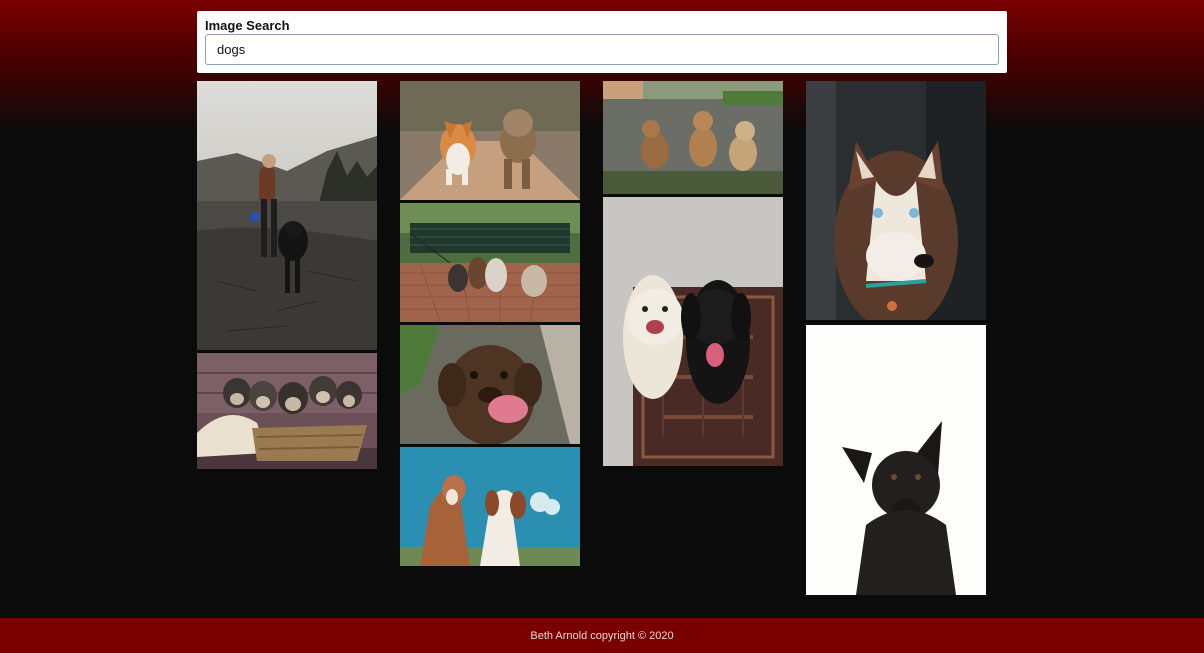 The height and width of the screenshot is (653, 1204). Describe the element at coordinates (490, 384) in the screenshot. I see `result-image-chocolate-lab-licking` at that location.